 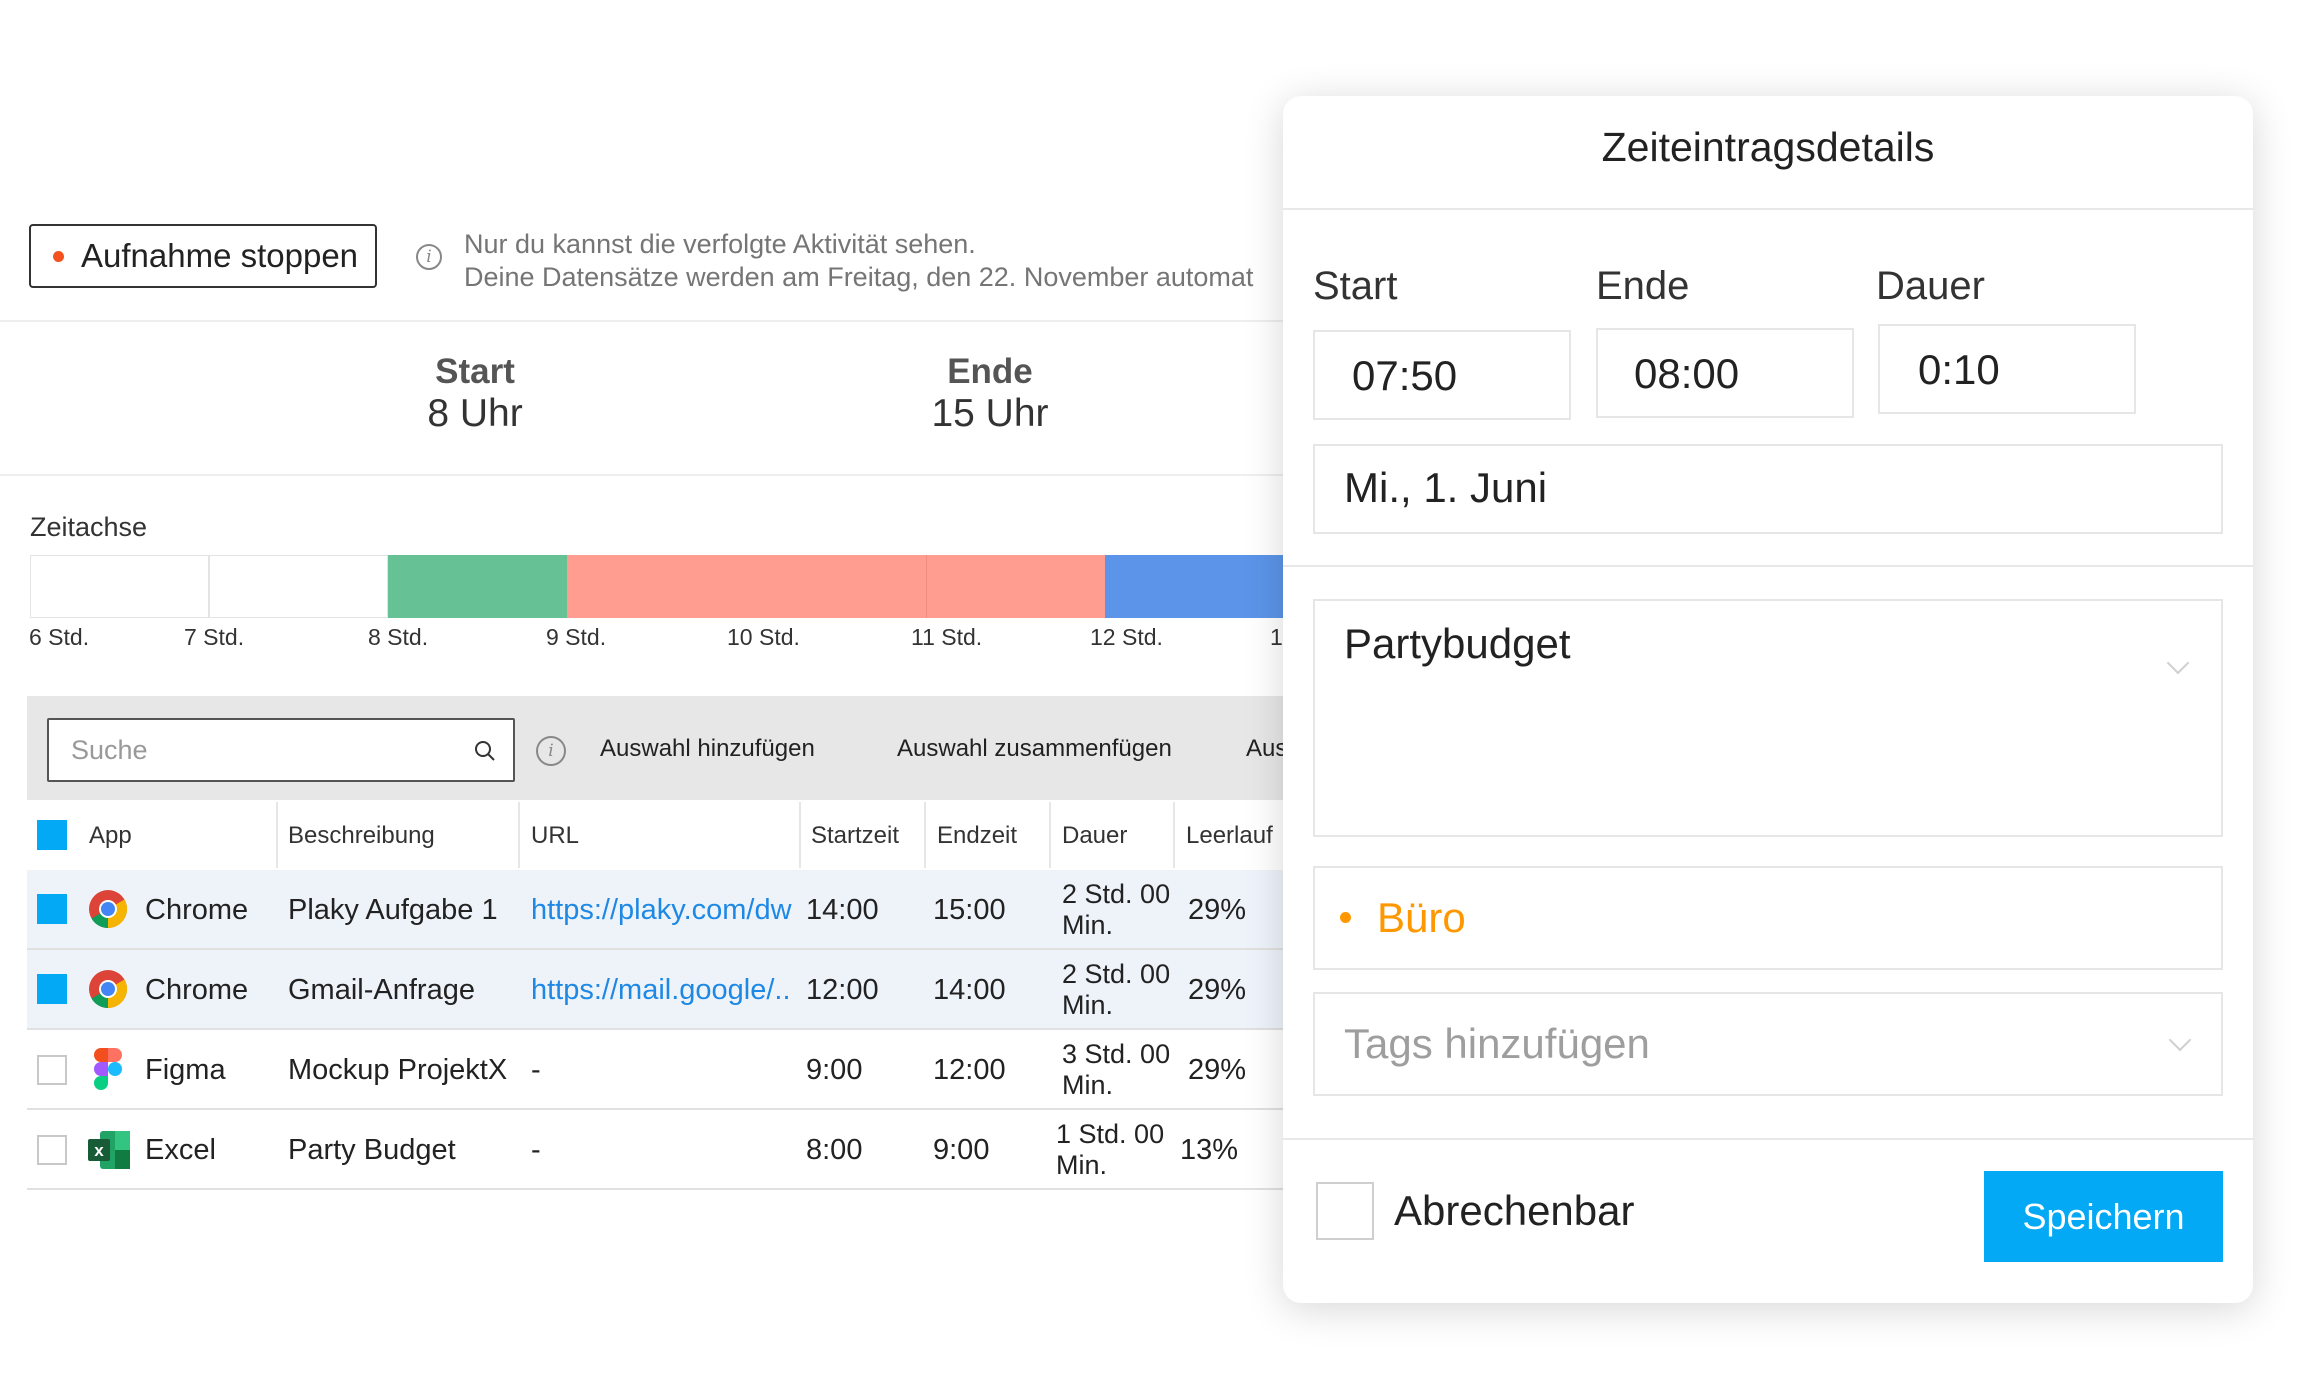 What do you see at coordinates (372, 1150) in the screenshot?
I see `cell-description: Party Budget` at bounding box center [372, 1150].